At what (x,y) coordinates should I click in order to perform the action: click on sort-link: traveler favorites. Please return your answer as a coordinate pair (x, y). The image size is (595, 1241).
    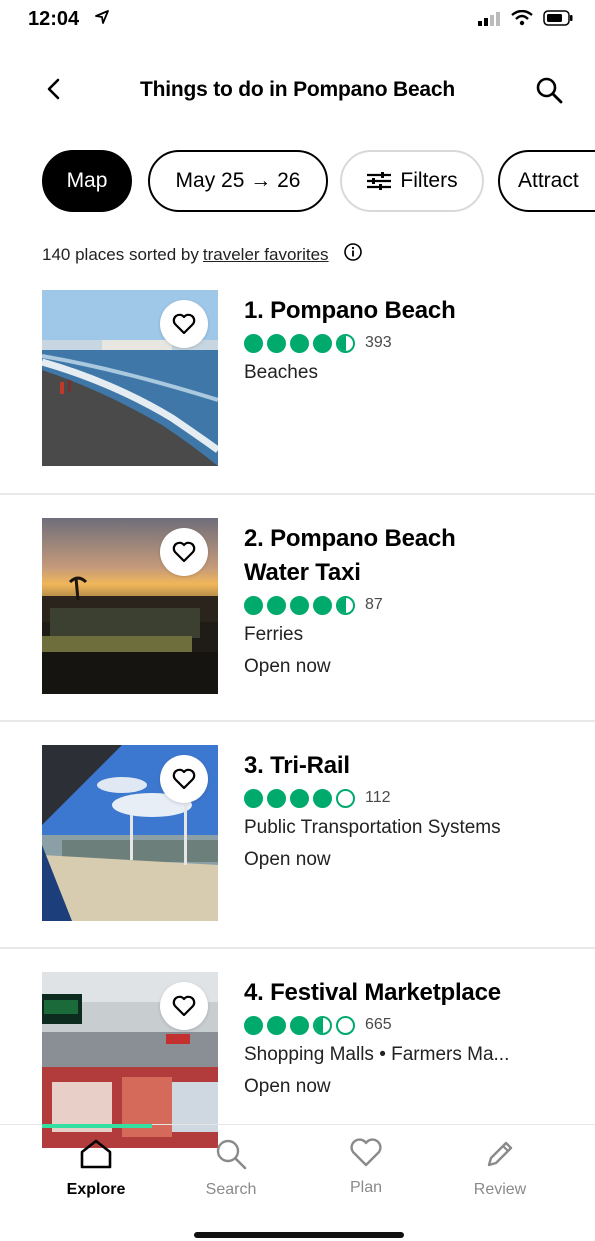
    Looking at the image, I should click on (266, 255).